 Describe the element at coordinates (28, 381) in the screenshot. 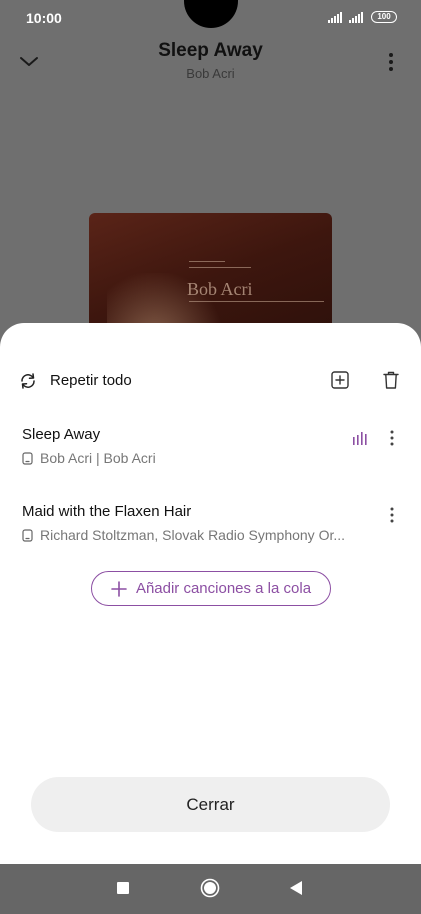

I see `repeat-icon` at that location.